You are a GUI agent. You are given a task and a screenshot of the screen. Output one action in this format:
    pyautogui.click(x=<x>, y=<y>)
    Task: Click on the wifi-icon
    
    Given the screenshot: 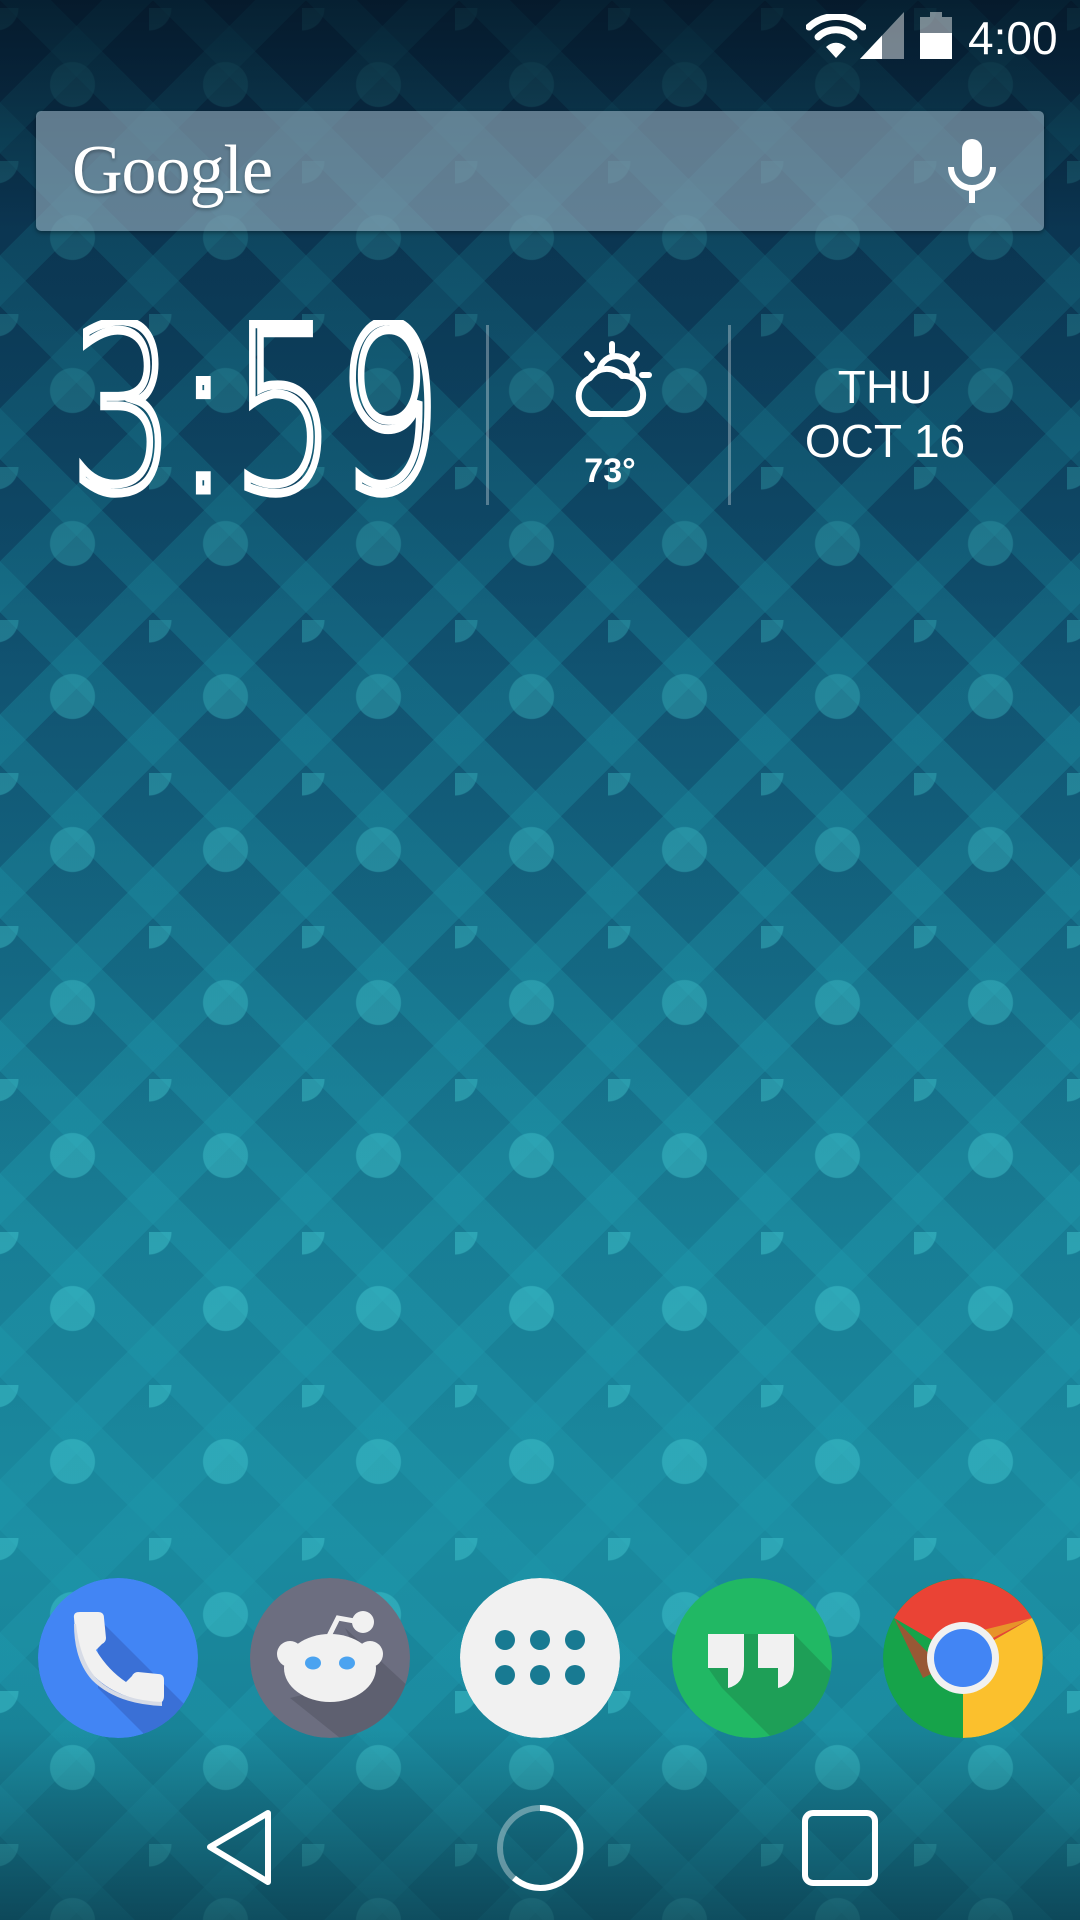 What is the action you would take?
    pyautogui.click(x=836, y=36)
    